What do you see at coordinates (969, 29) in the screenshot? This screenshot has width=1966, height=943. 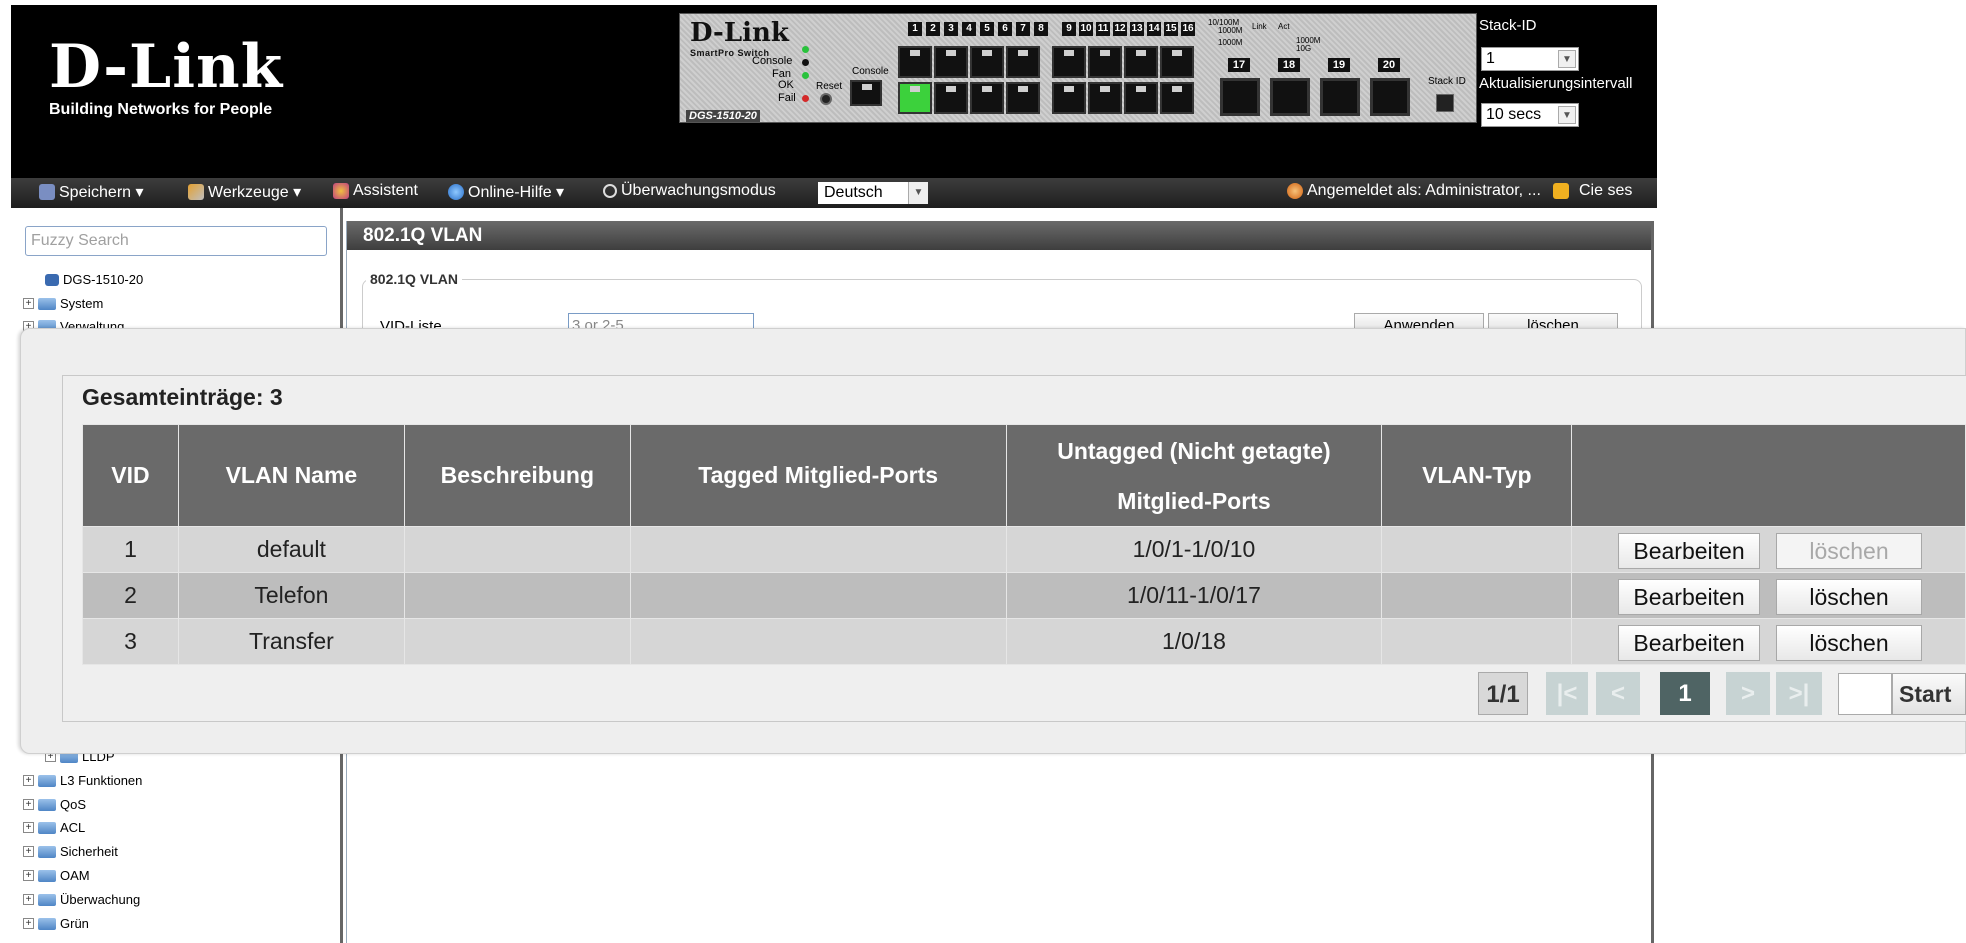 I see `port-num-4: 4` at bounding box center [969, 29].